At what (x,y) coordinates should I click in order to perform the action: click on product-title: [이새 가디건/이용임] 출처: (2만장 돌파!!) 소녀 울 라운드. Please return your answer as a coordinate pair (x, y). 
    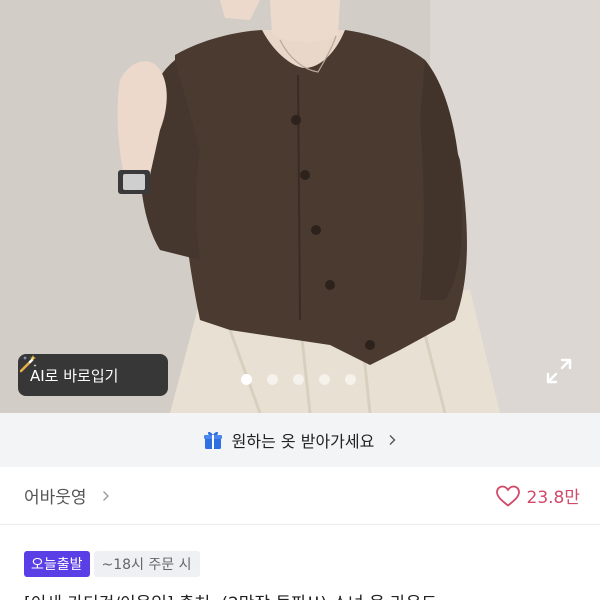
    Looking at the image, I should click on (304, 594).